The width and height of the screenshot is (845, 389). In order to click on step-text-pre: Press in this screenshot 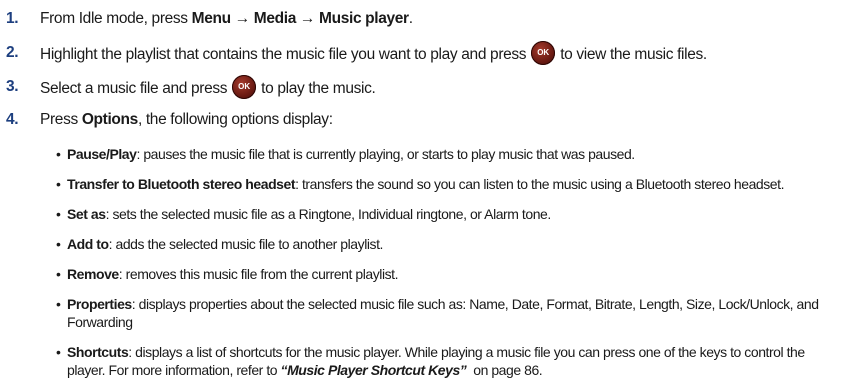, I will do `click(61, 119)`.